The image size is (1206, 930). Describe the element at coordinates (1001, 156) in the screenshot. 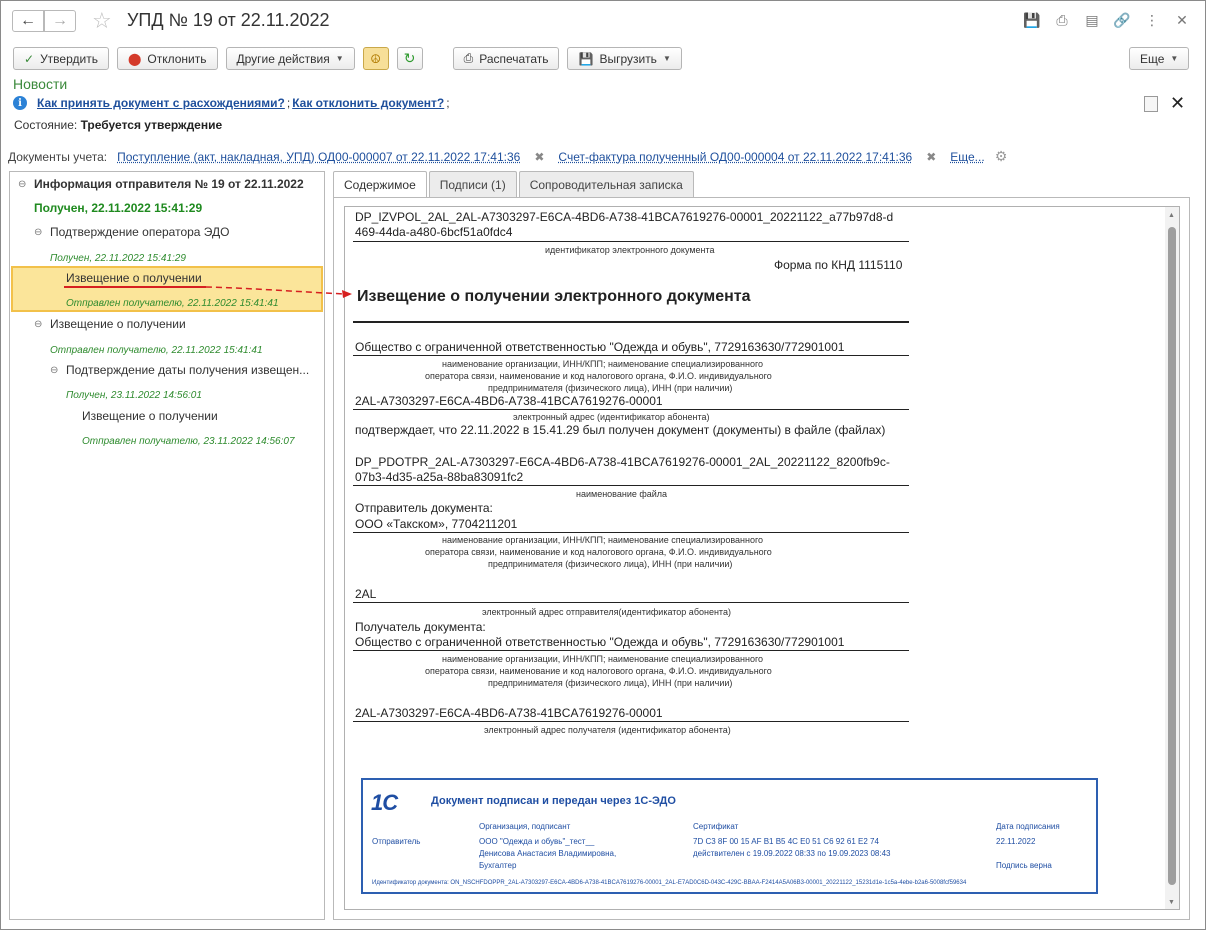

I see `gear-icon: ⚙` at that location.